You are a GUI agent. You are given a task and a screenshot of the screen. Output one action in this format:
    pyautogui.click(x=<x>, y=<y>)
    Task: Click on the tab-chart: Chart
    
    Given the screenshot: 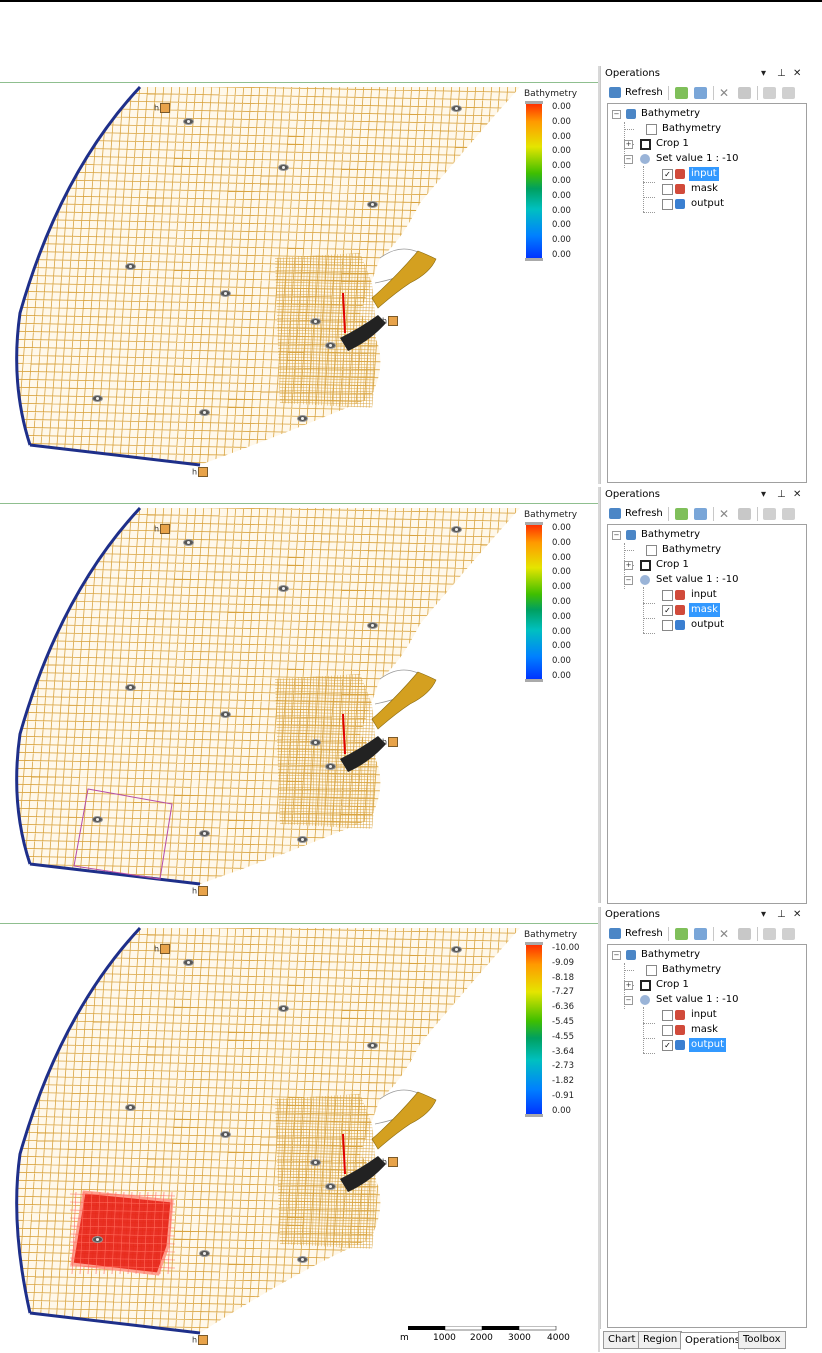 What is the action you would take?
    pyautogui.click(x=622, y=1340)
    